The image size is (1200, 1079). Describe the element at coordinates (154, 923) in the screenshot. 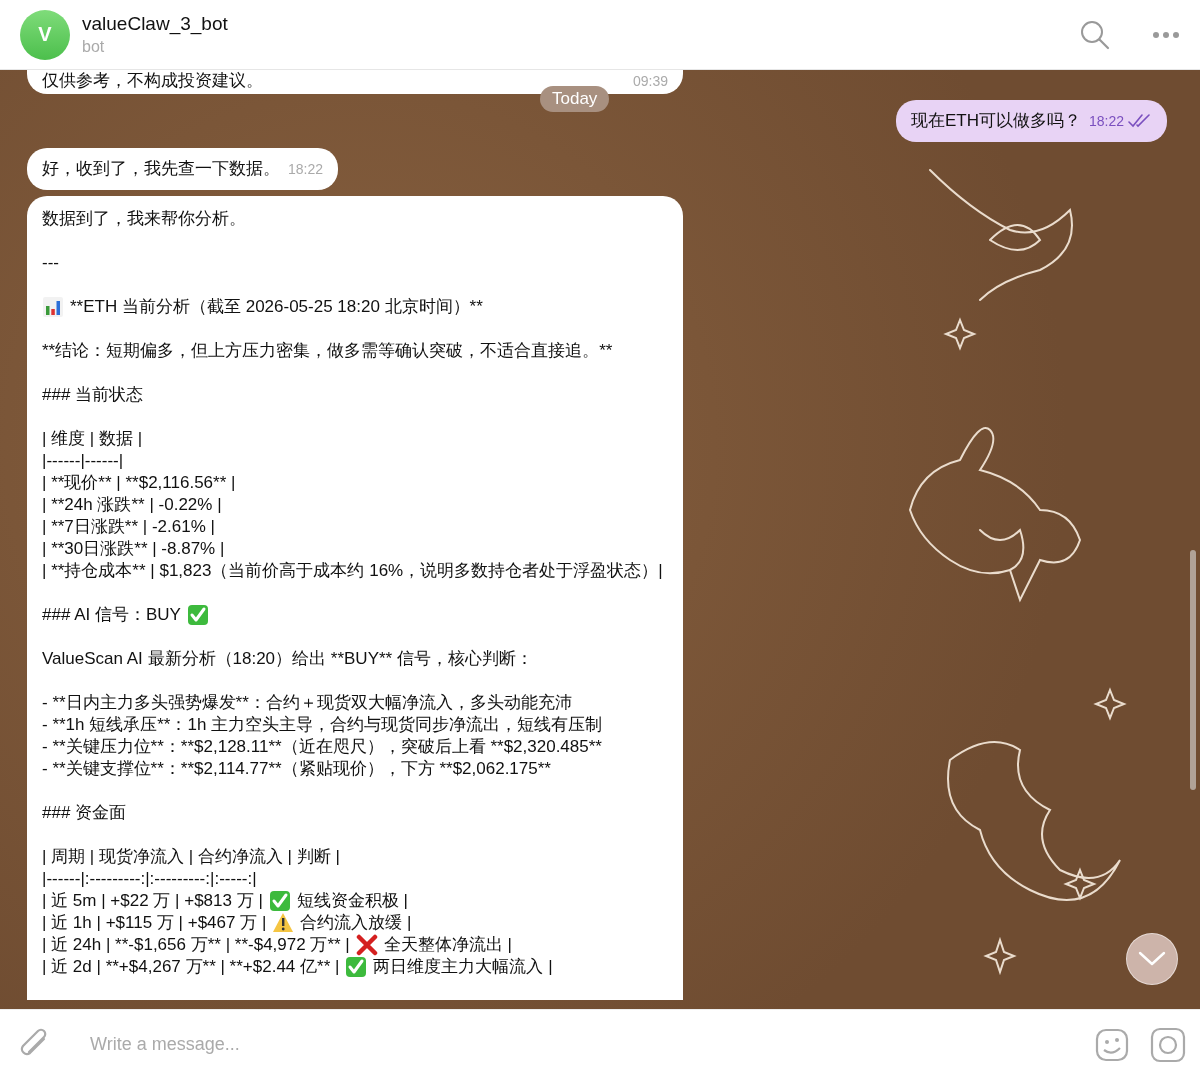

I see `message-text: | 近 1h | +$115 万 | +$467 万 |` at that location.